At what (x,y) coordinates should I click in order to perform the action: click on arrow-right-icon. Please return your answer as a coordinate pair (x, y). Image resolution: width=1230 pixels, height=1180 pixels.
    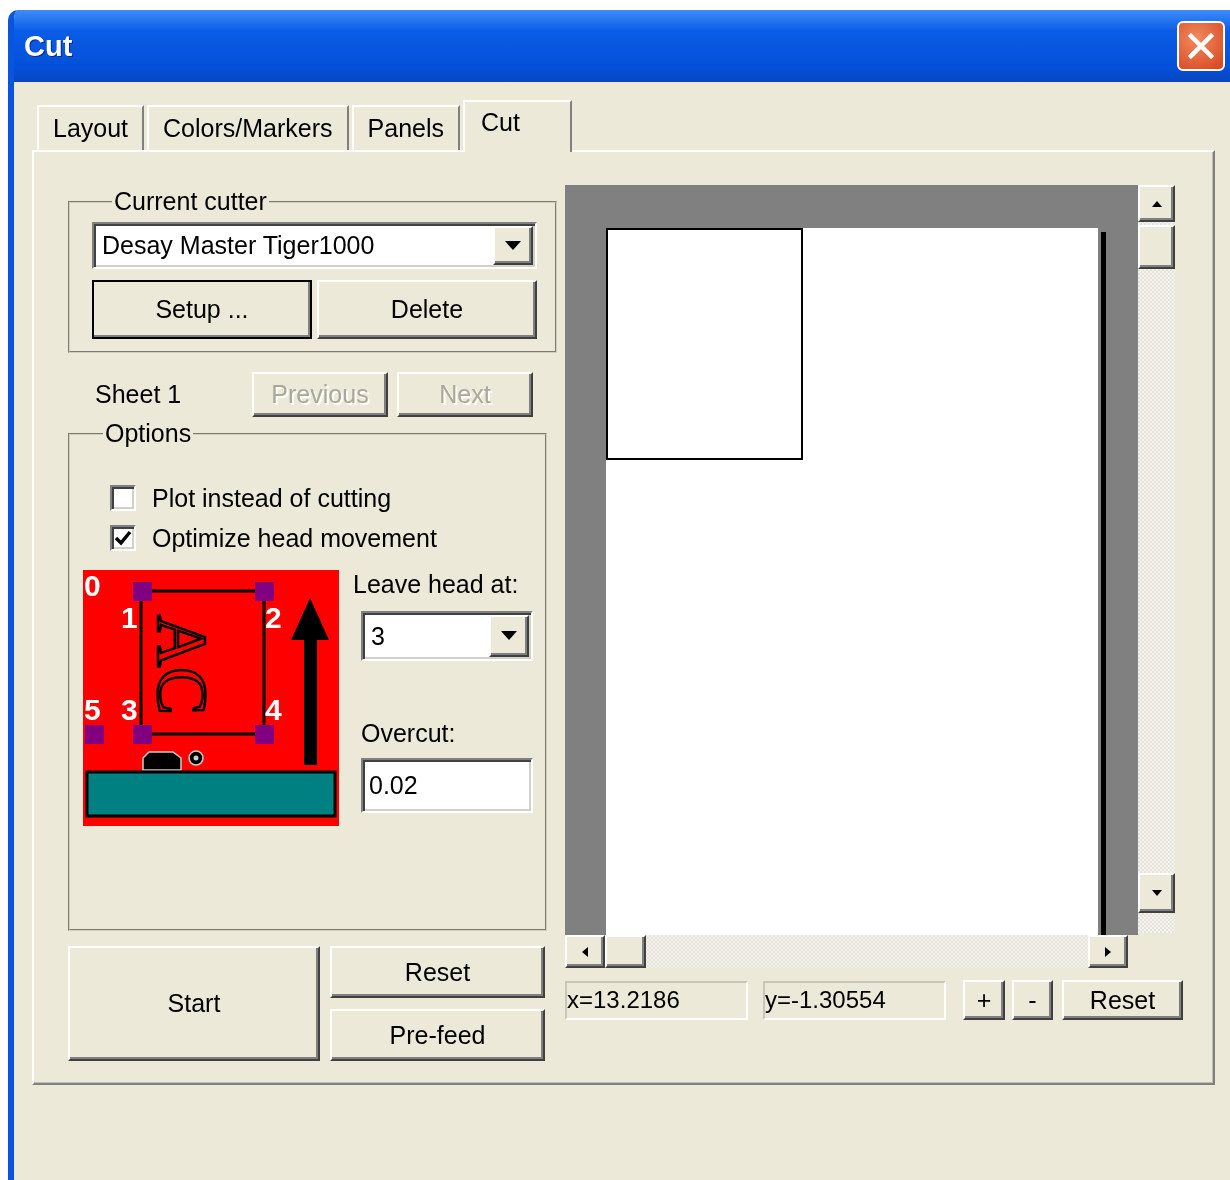
    Looking at the image, I should click on (1108, 951).